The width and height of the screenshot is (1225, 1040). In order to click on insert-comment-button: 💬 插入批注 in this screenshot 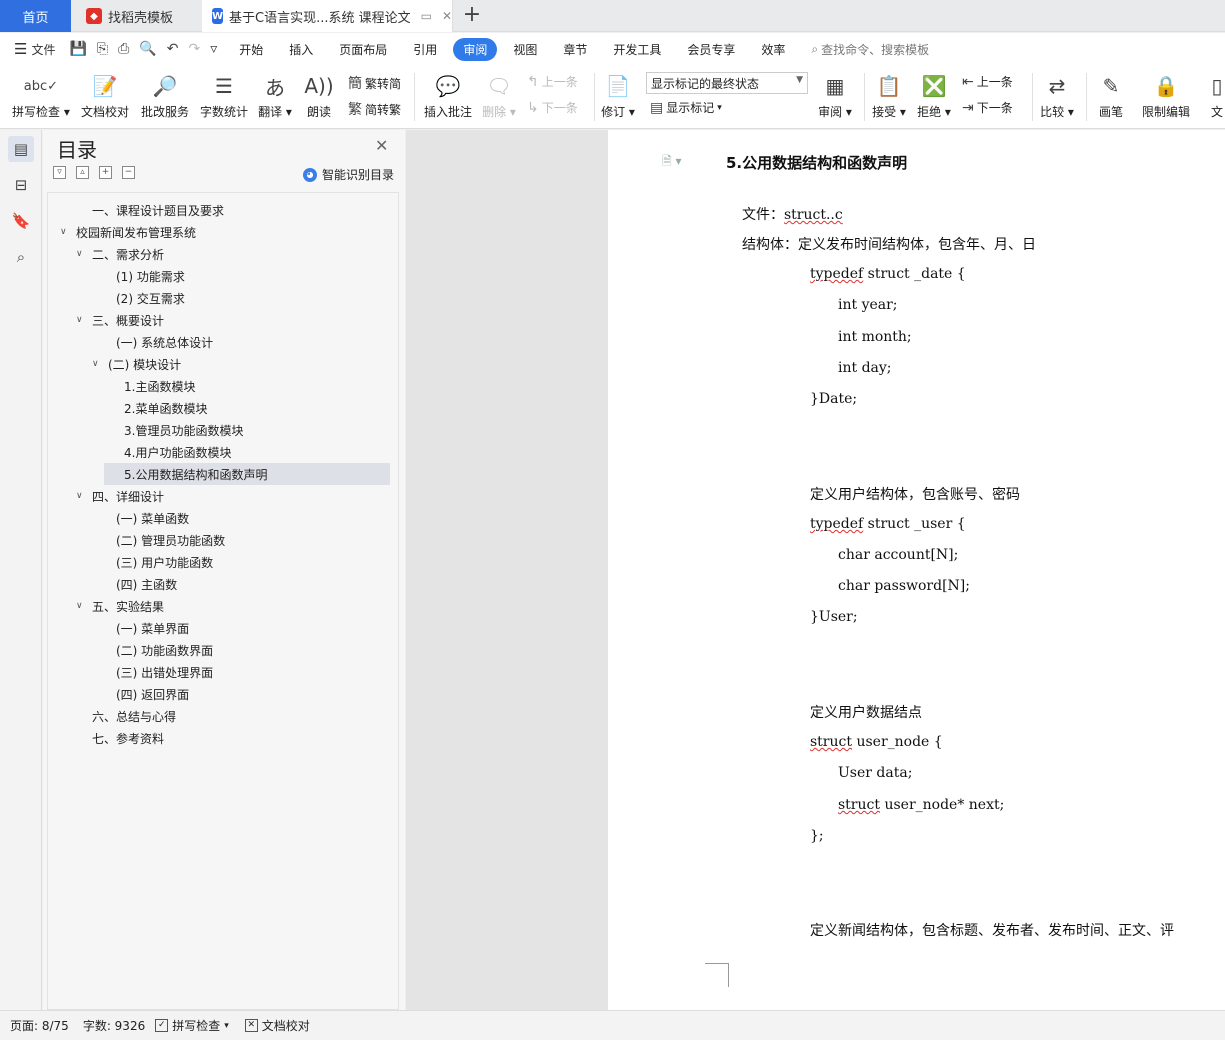, I will do `click(448, 95)`.